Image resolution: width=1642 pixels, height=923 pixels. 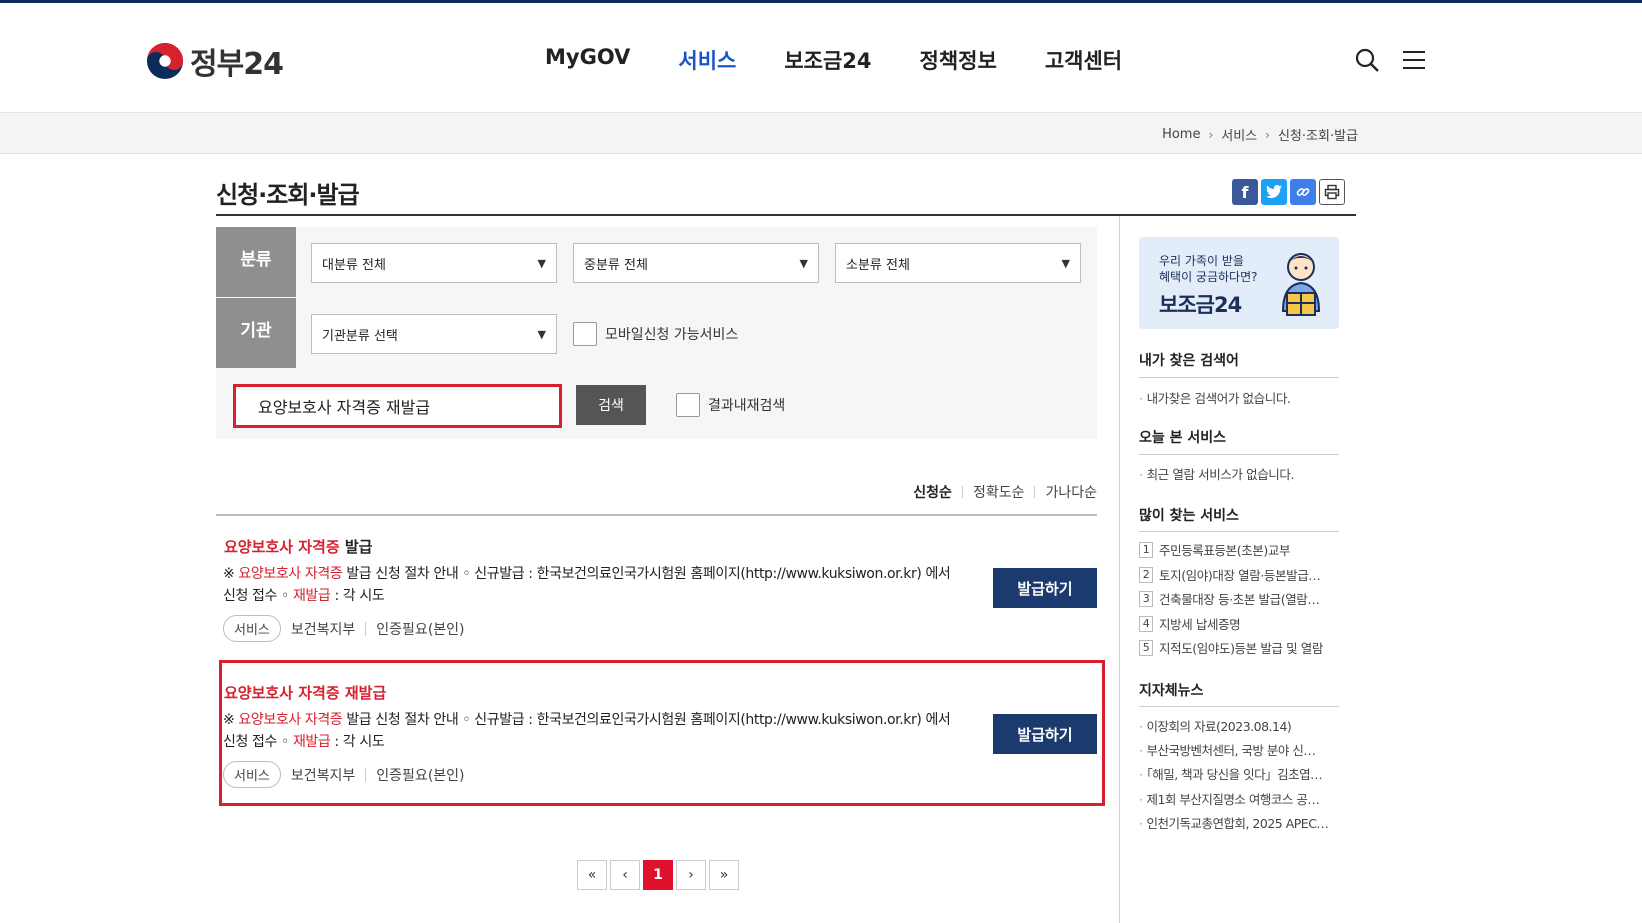 What do you see at coordinates (827, 60) in the screenshot?
I see `nav-subsidy24: 보조금24` at bounding box center [827, 60].